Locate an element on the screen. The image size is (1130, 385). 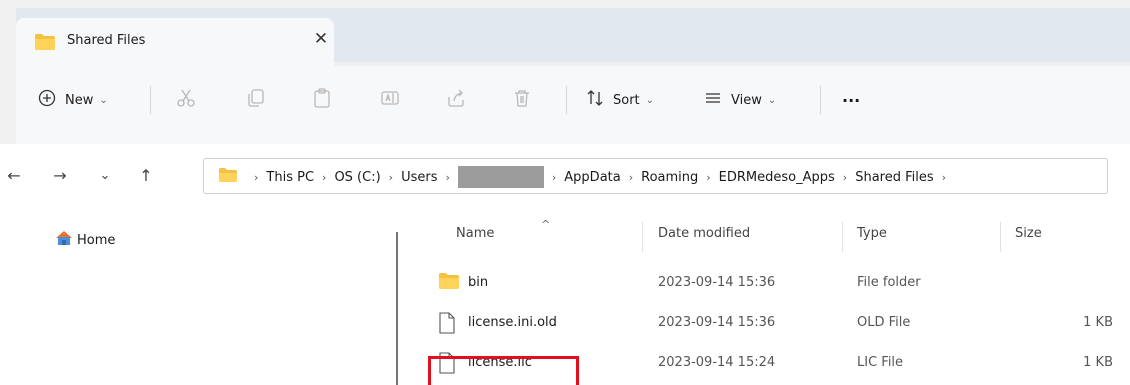
more-options-button: ··· is located at coordinates (851, 100).